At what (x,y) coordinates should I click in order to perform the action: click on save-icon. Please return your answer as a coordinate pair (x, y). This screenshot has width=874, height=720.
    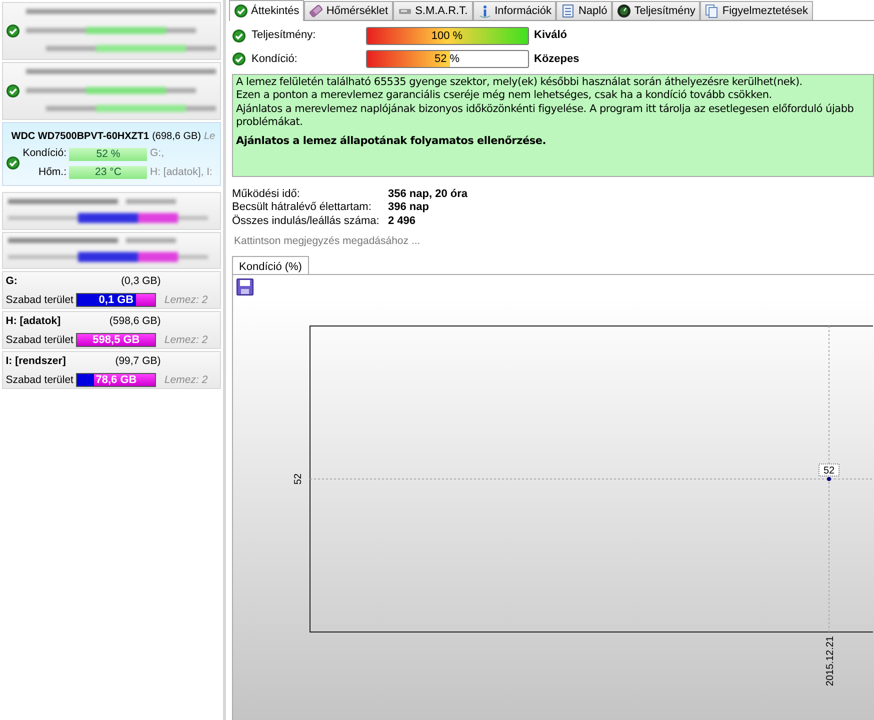
    Looking at the image, I should click on (245, 287).